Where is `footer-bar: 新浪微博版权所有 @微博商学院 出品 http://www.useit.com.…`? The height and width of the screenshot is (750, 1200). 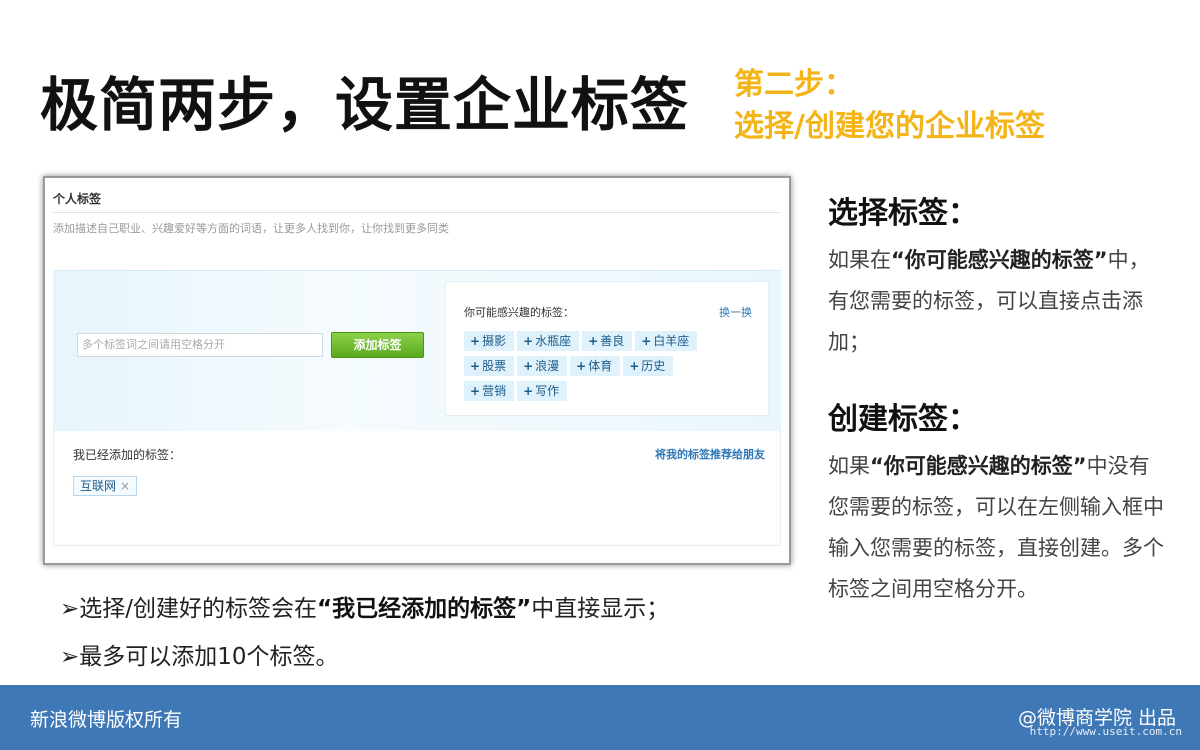
footer-bar: 新浪微博版权所有 @微博商学院 出品 http://www.useit.com.… is located at coordinates (600, 717).